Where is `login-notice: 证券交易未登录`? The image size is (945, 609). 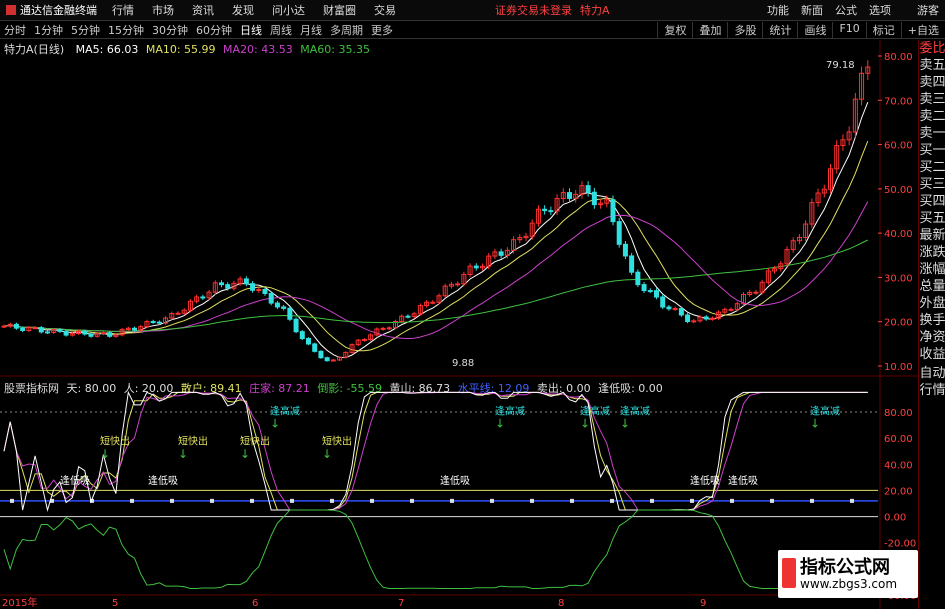
login-notice: 证券交易未登录 is located at coordinates (533, 10).